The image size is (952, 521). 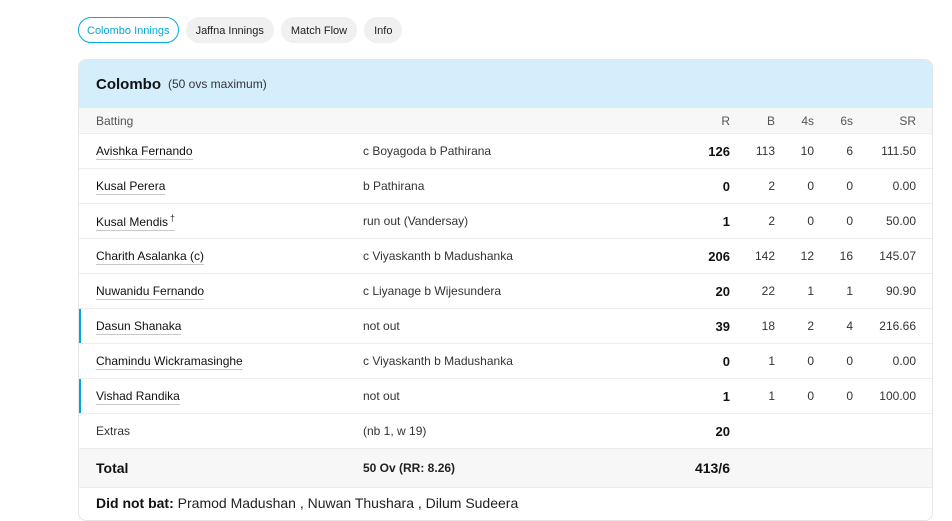 I want to click on batter-fours: 1, so click(x=810, y=291).